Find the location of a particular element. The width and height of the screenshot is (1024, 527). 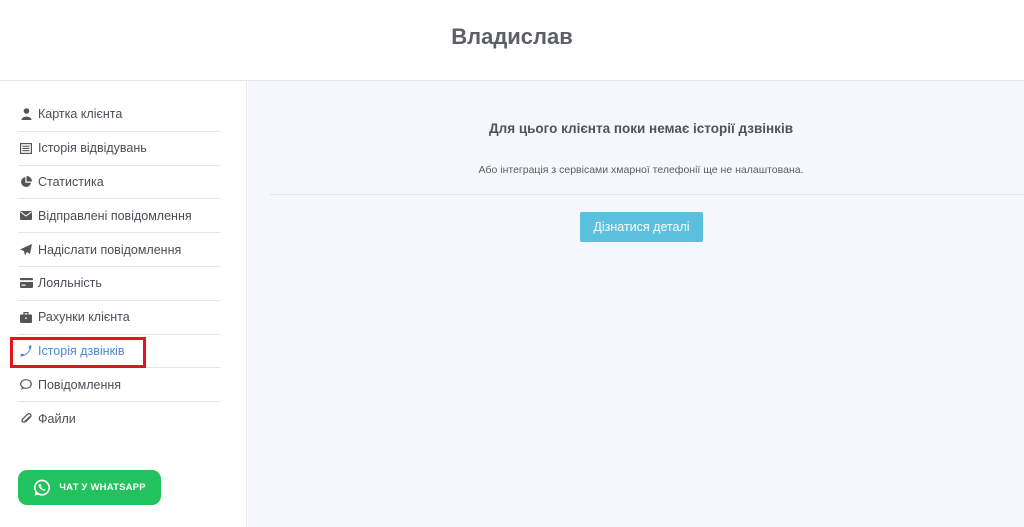

whatsapp-button-label: ЧАТ У WHATSAPP is located at coordinates (102, 487).